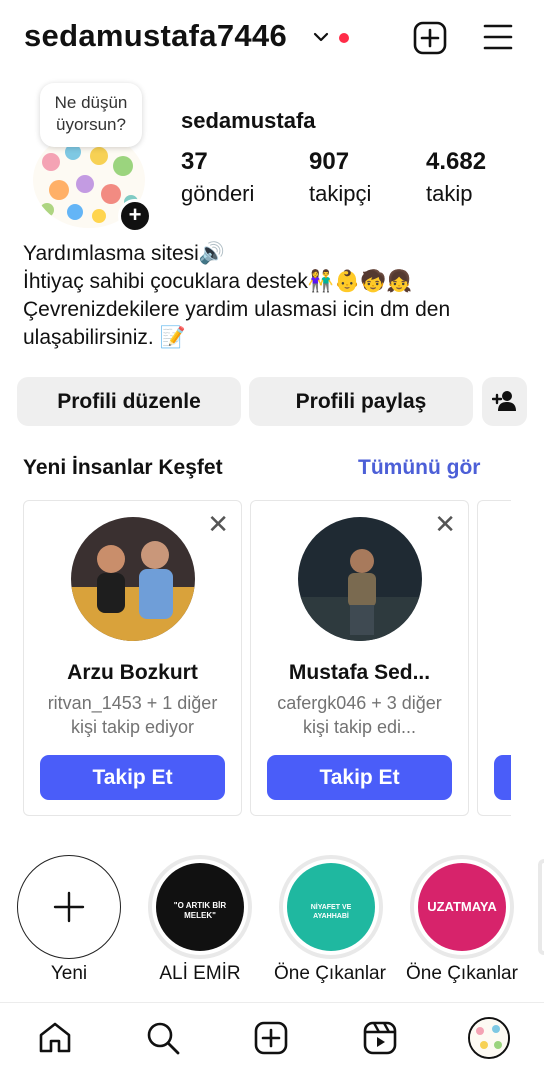 This screenshot has width=544, height=1081. What do you see at coordinates (271, 1038) in the screenshot?
I see `create-icon` at bounding box center [271, 1038].